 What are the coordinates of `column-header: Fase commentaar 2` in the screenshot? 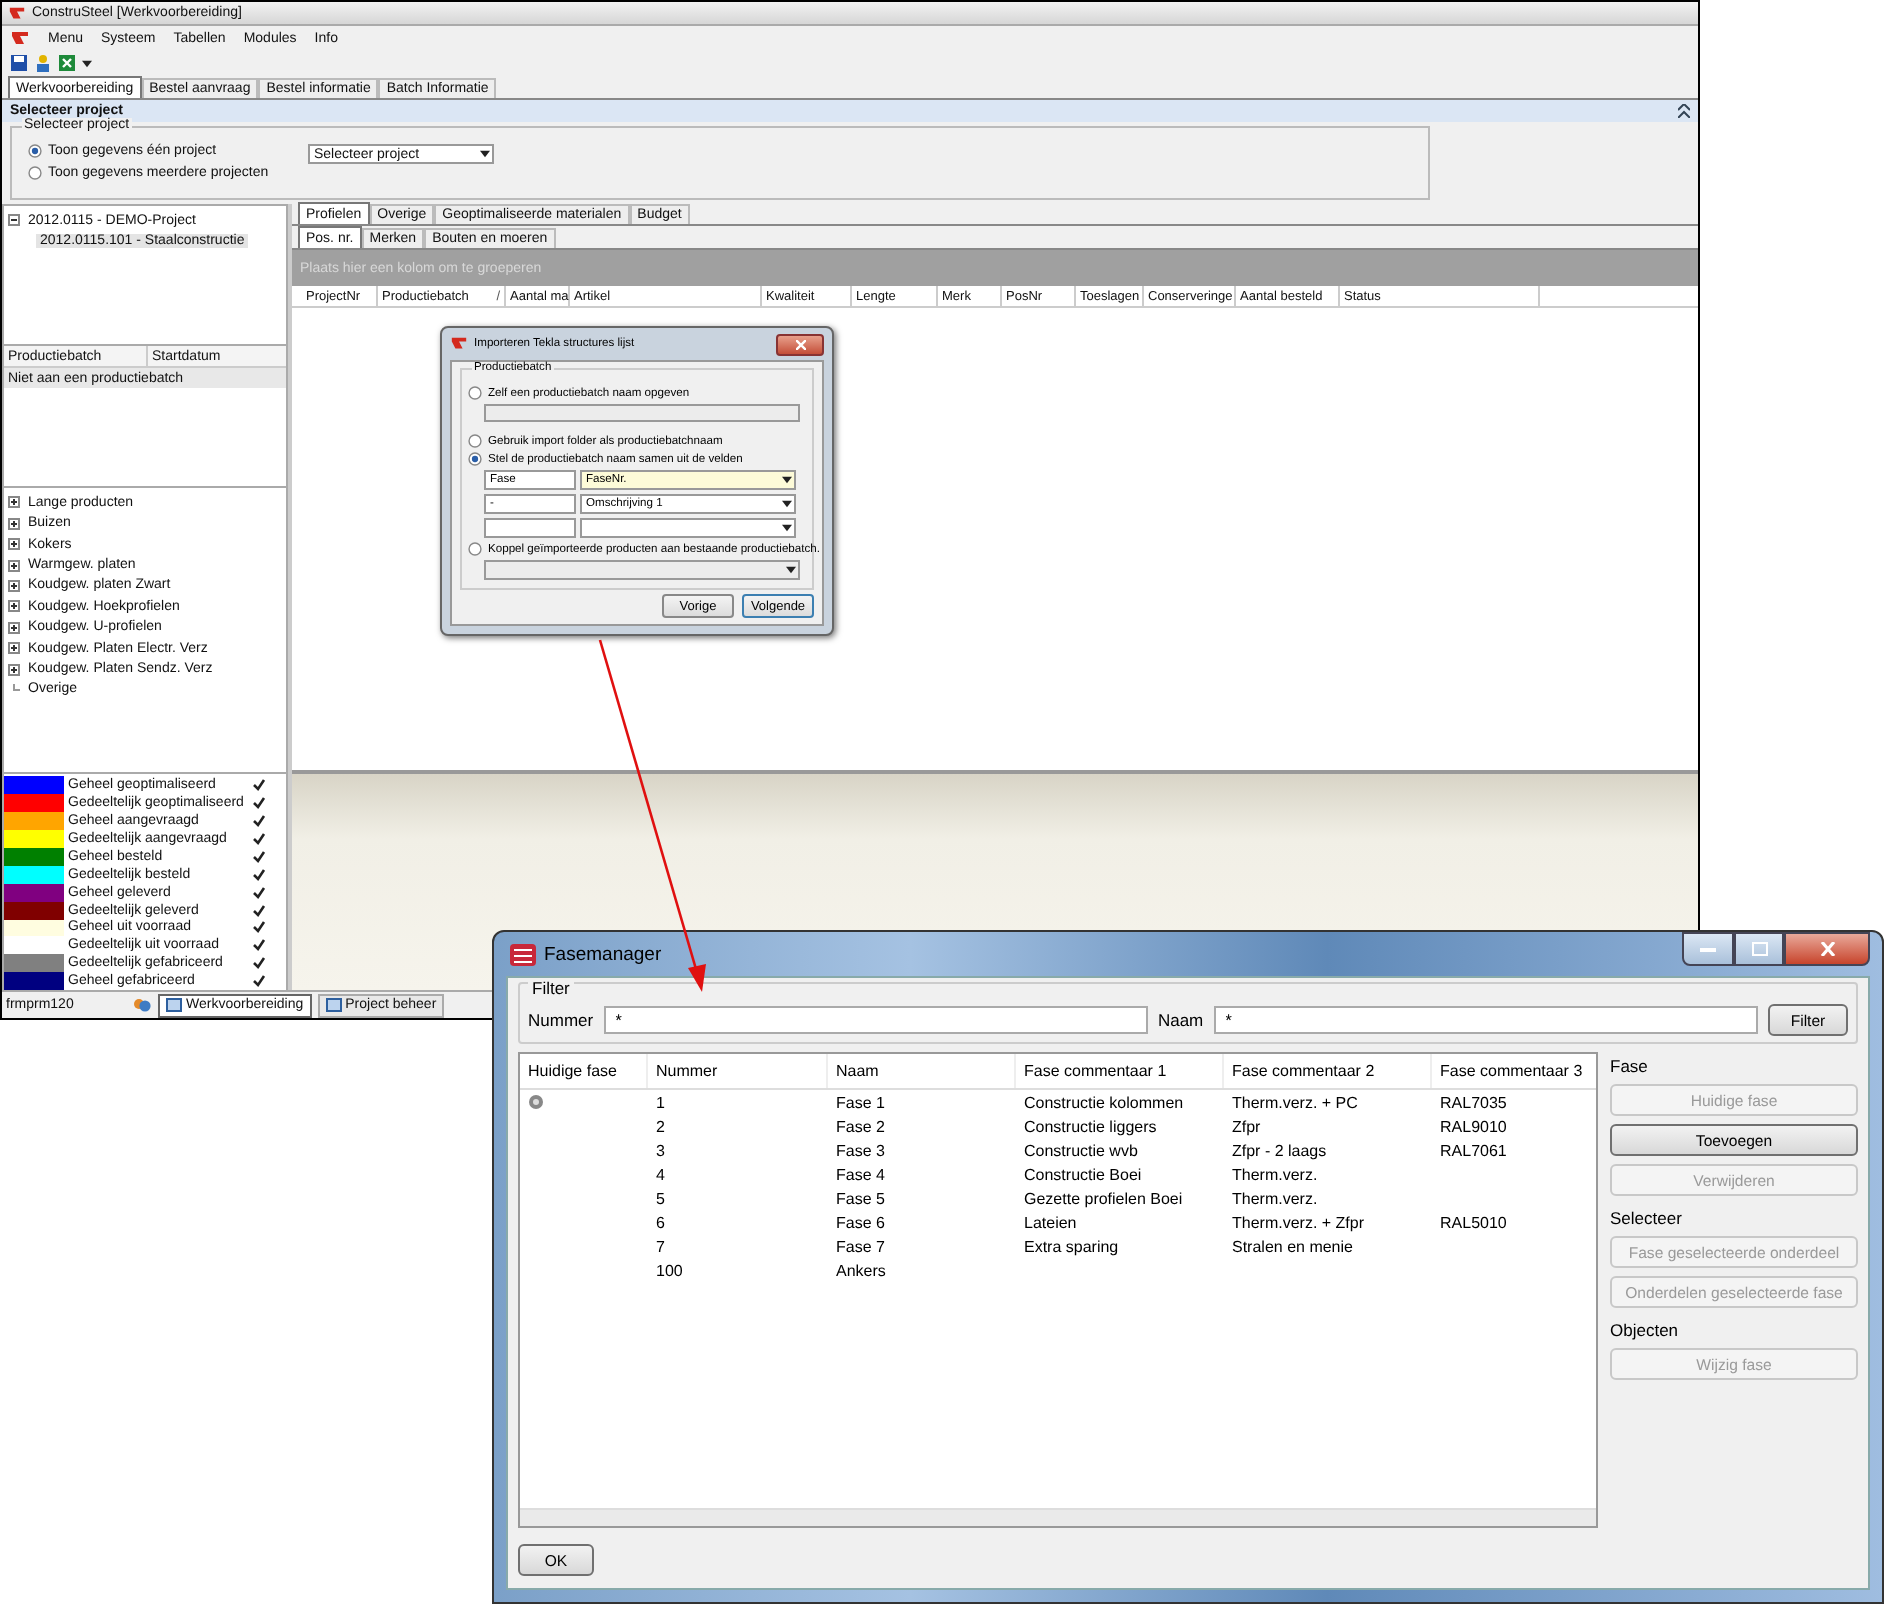 It's located at (1328, 1071).